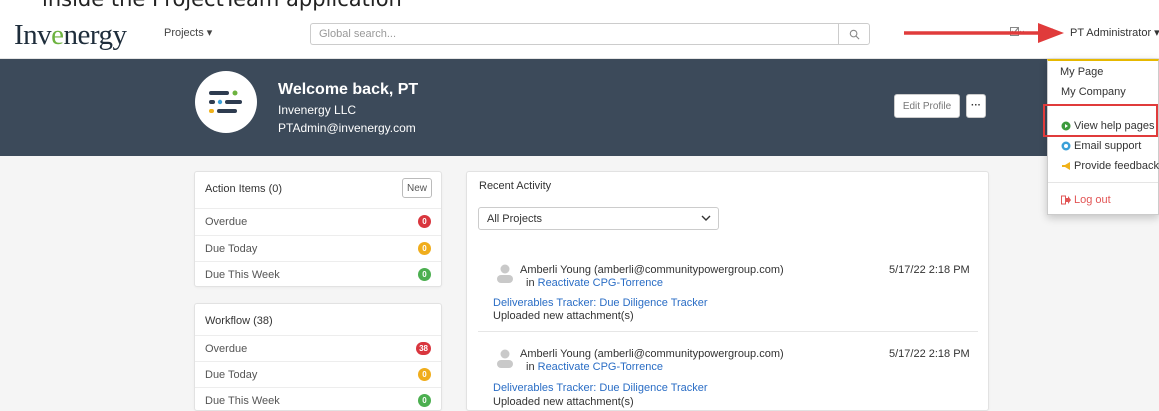 The image size is (1159, 411). What do you see at coordinates (318, 221) in the screenshot?
I see `action-item-row-overdue: Overdue 0` at bounding box center [318, 221].